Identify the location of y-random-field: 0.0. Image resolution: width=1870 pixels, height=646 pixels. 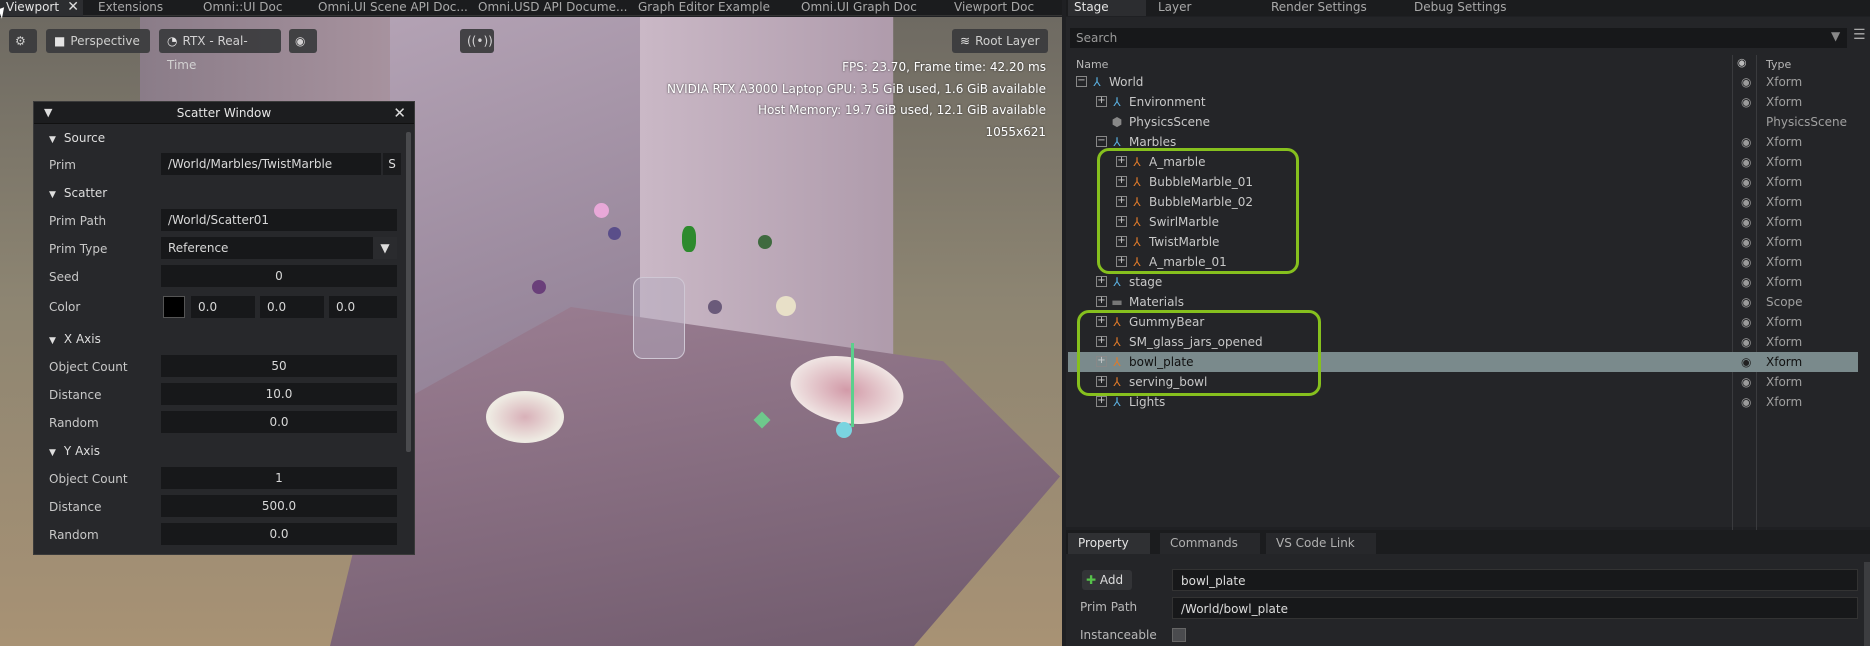
(279, 534).